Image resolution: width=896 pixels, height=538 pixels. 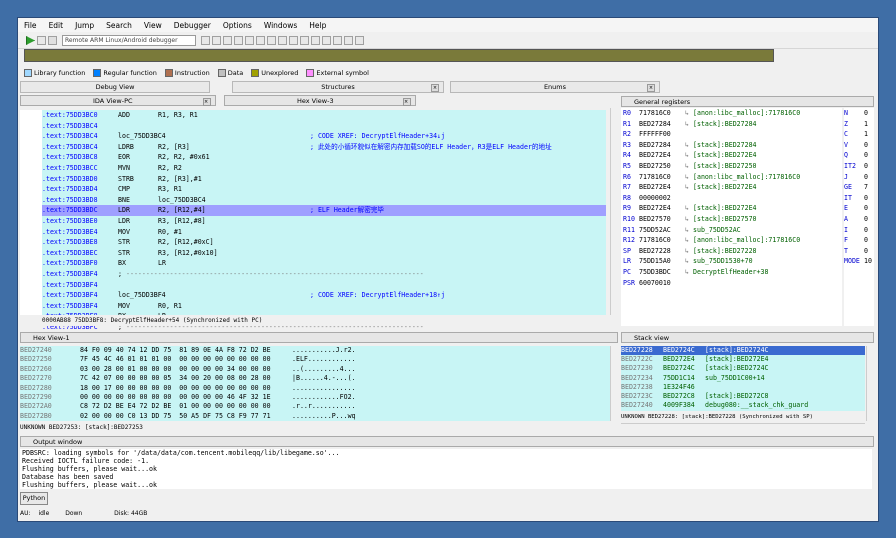 What do you see at coordinates (743, 396) in the screenshot?
I see `stack-row: BED2723C BED272C8 [stack]:BED272C8` at bounding box center [743, 396].